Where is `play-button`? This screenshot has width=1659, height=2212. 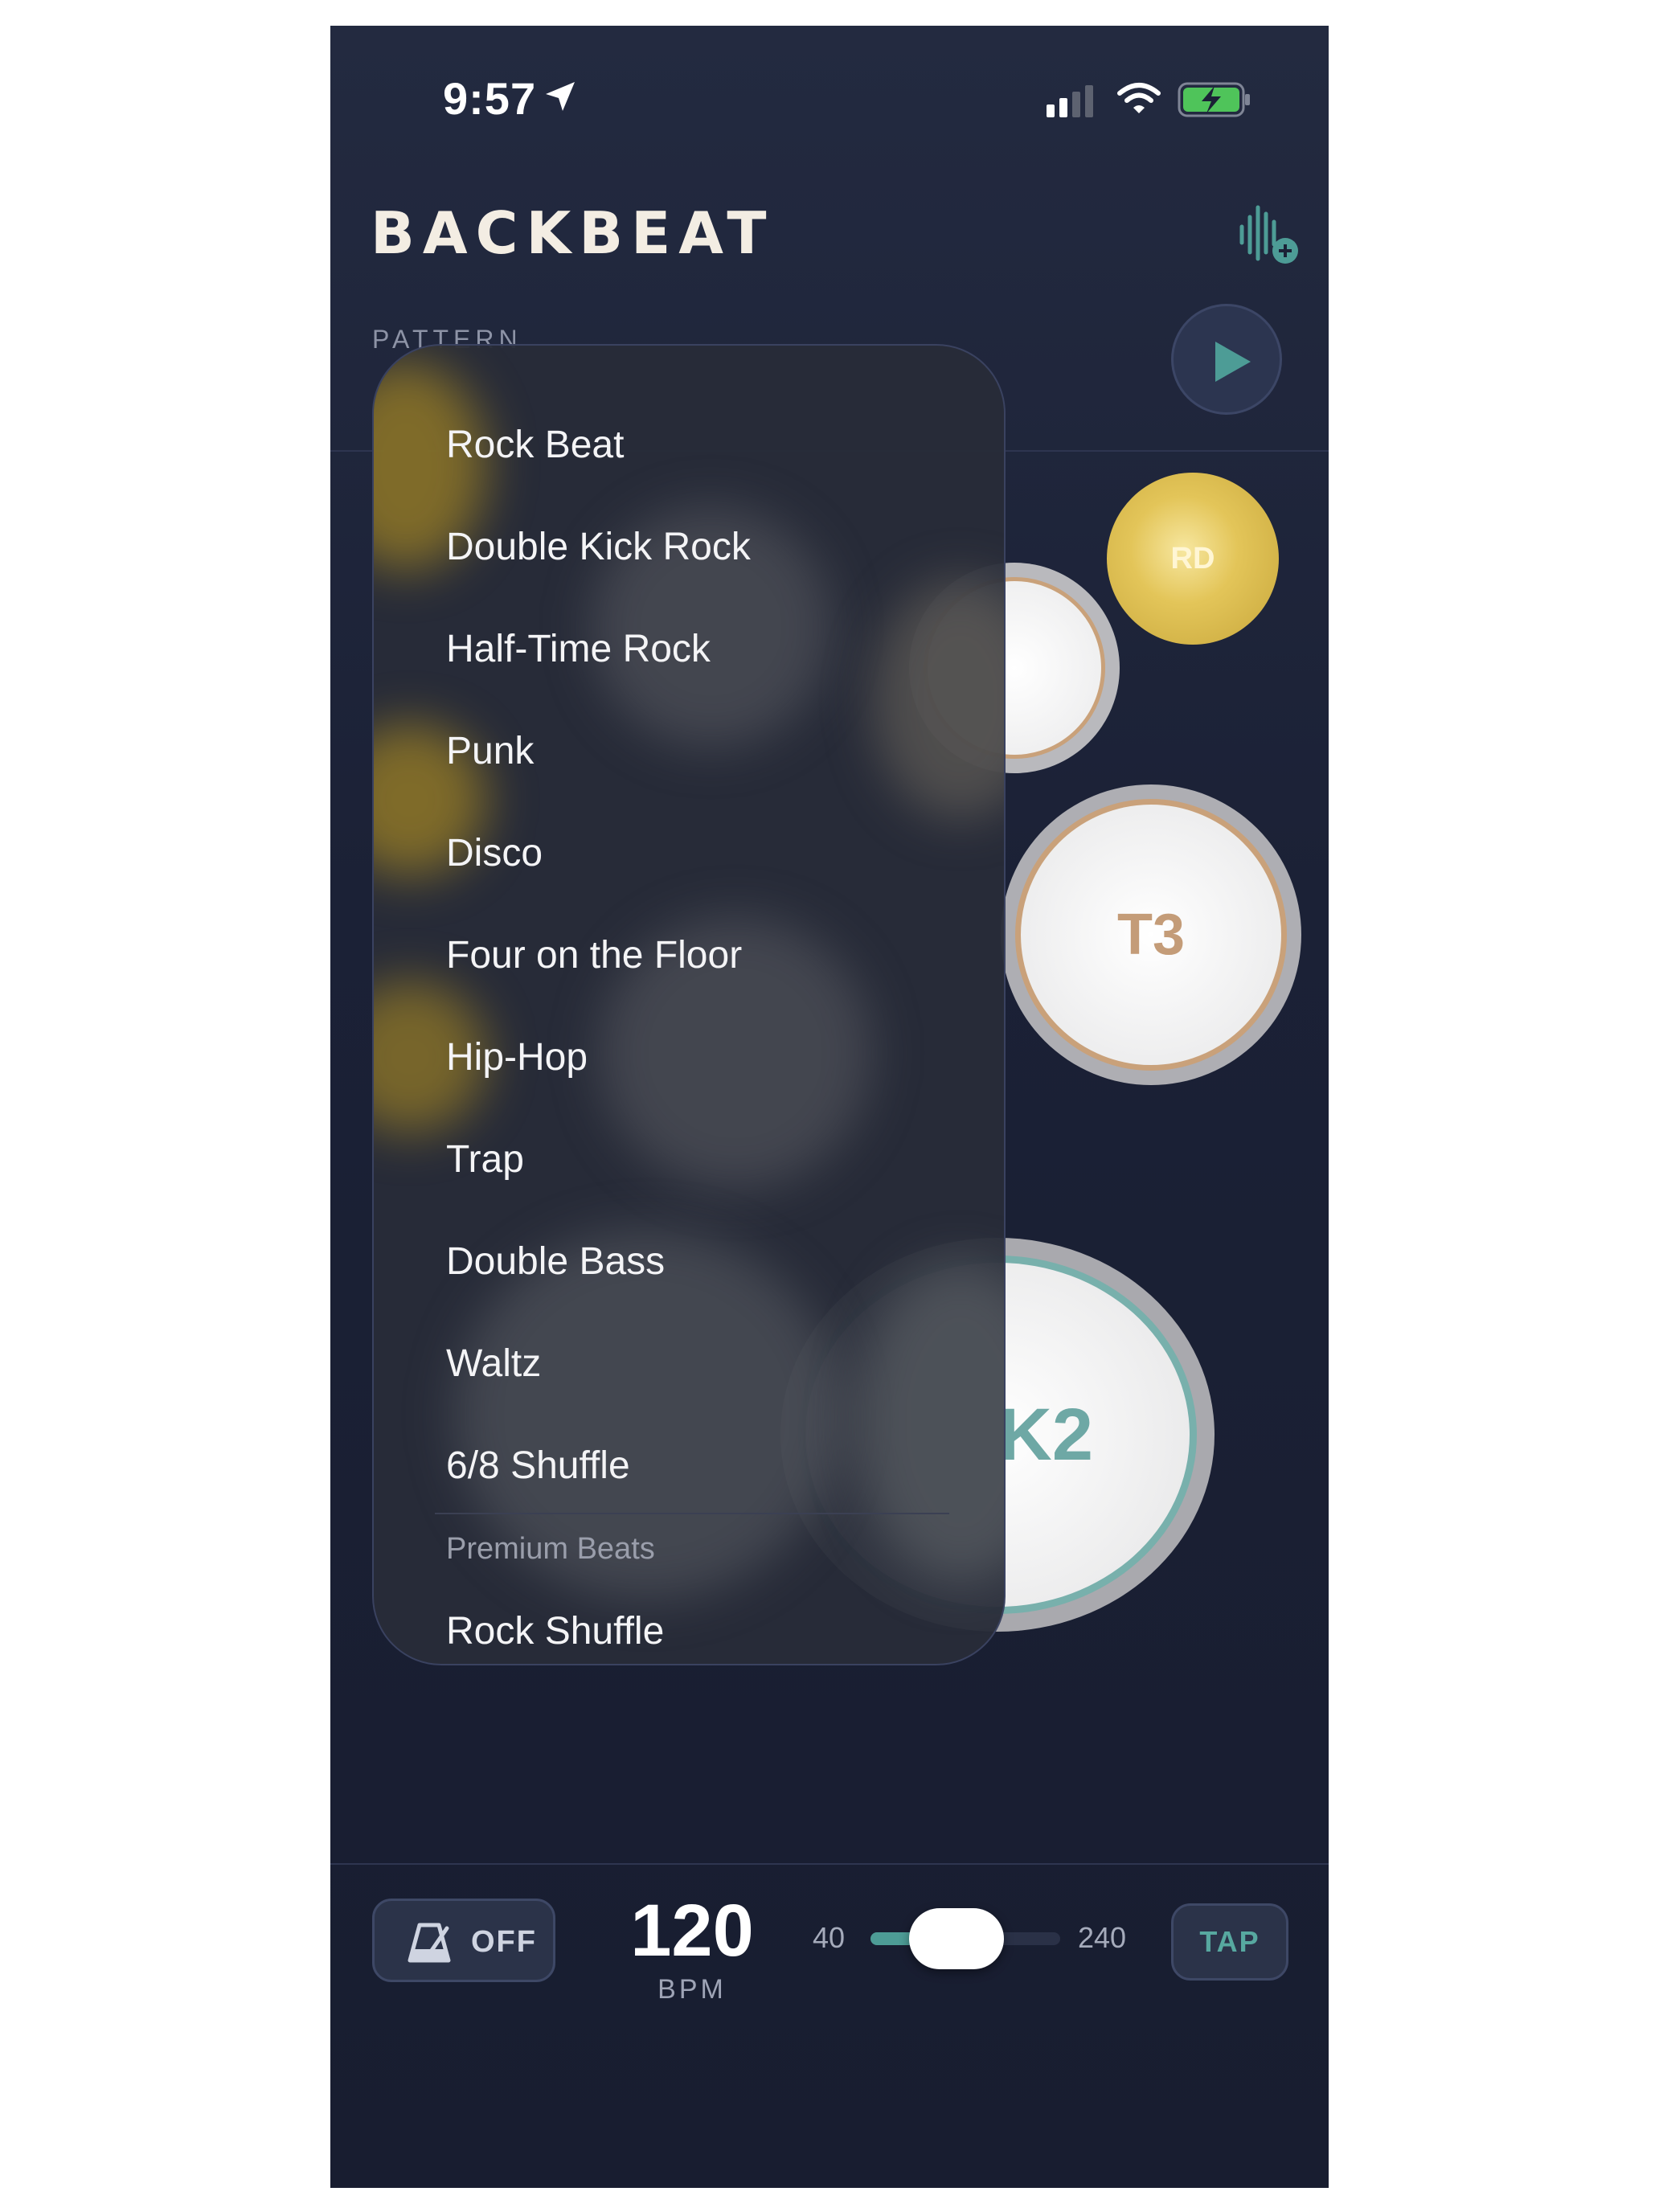
play-button is located at coordinates (1226, 359).